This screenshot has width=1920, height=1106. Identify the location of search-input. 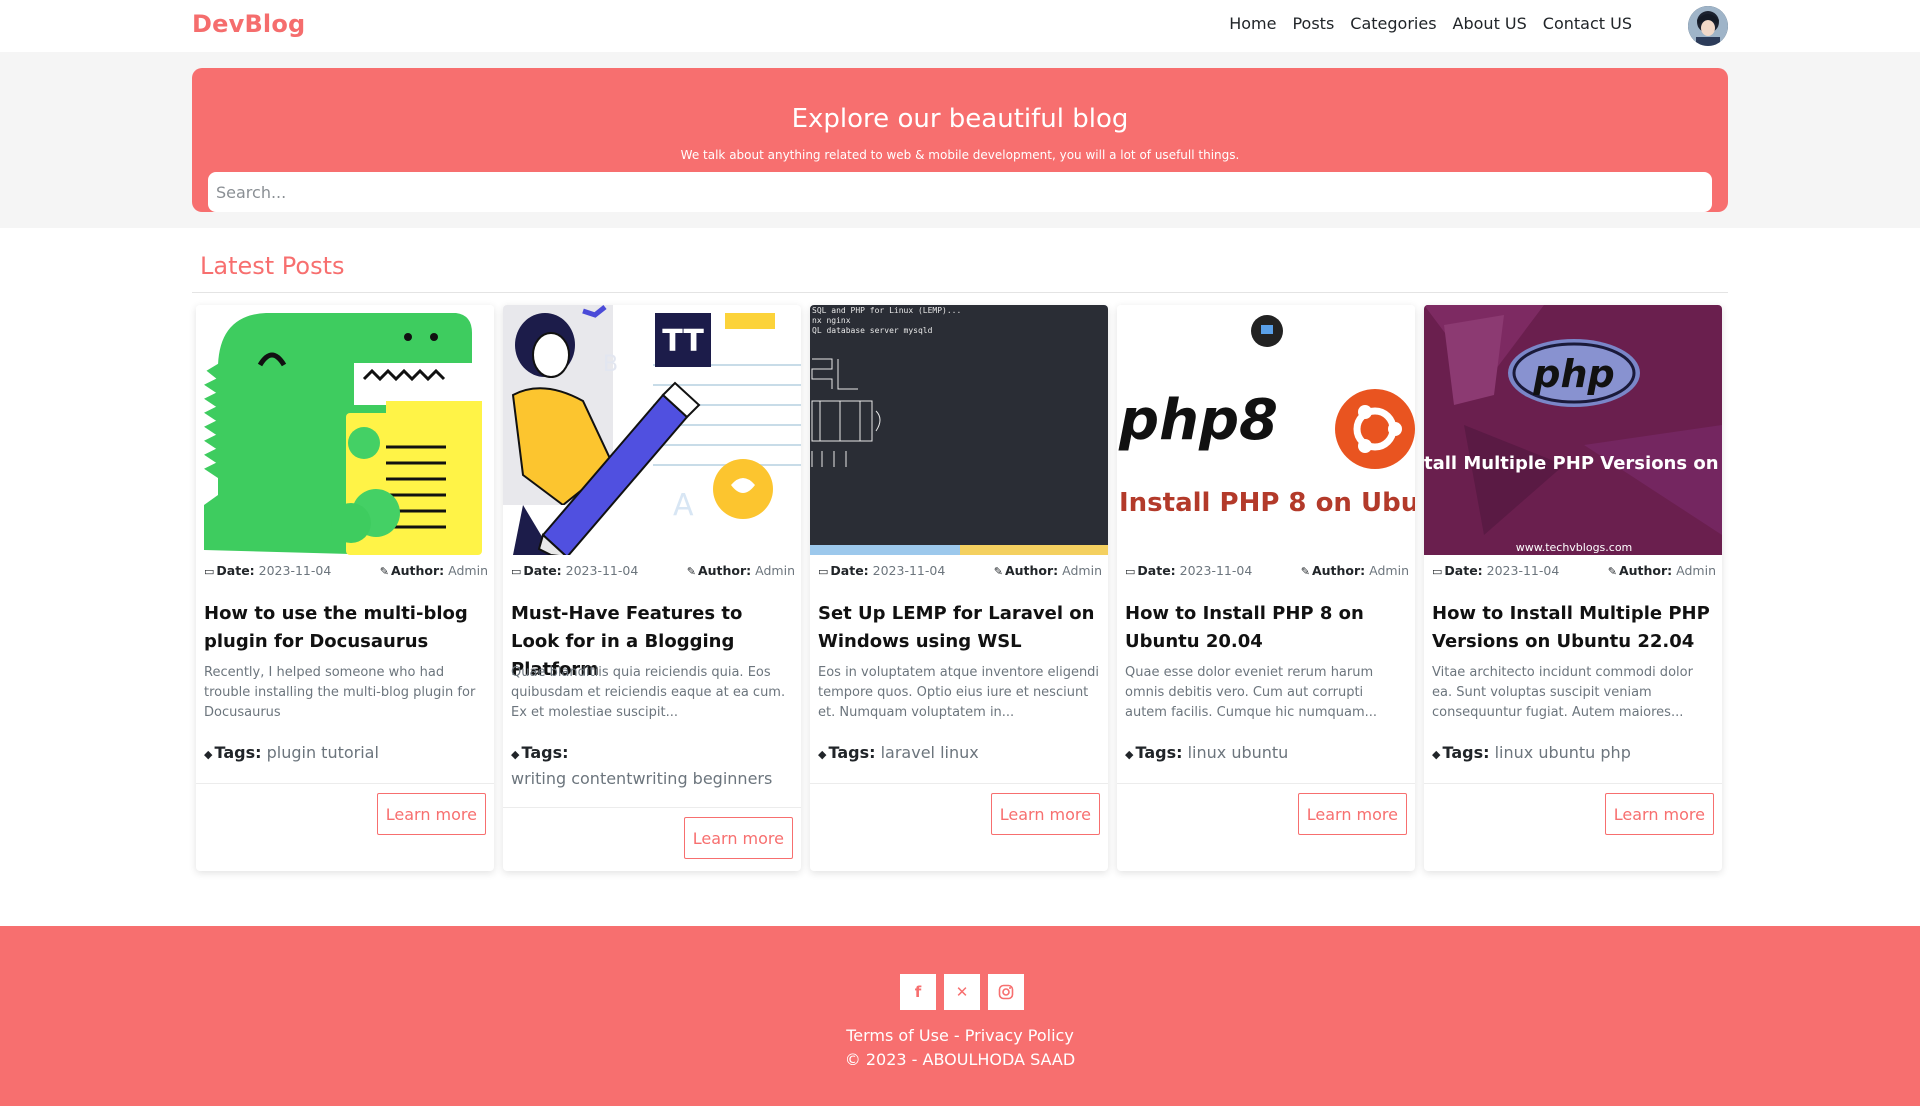
(960, 192).